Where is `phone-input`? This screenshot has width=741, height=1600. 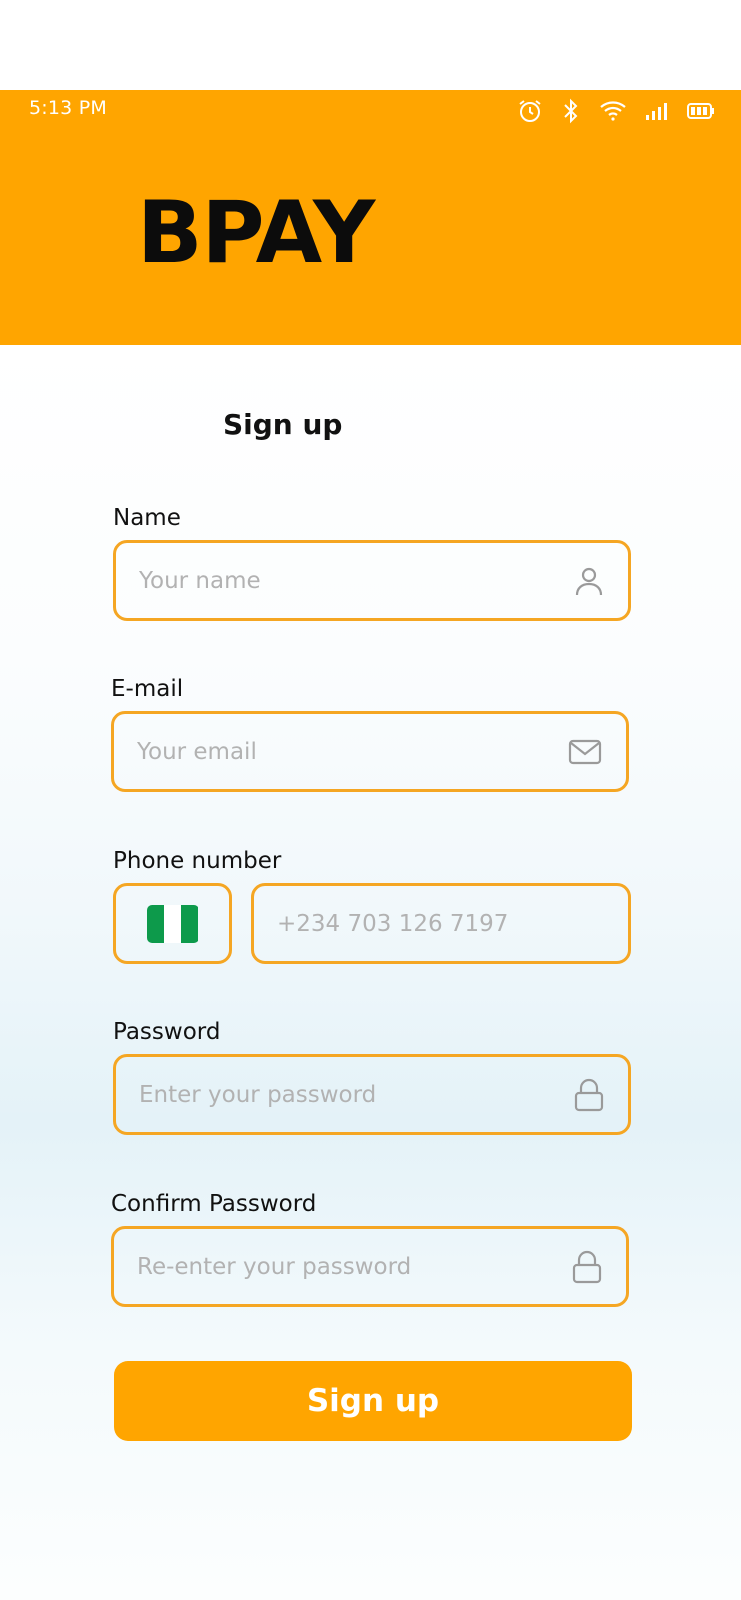
phone-input is located at coordinates (441, 923).